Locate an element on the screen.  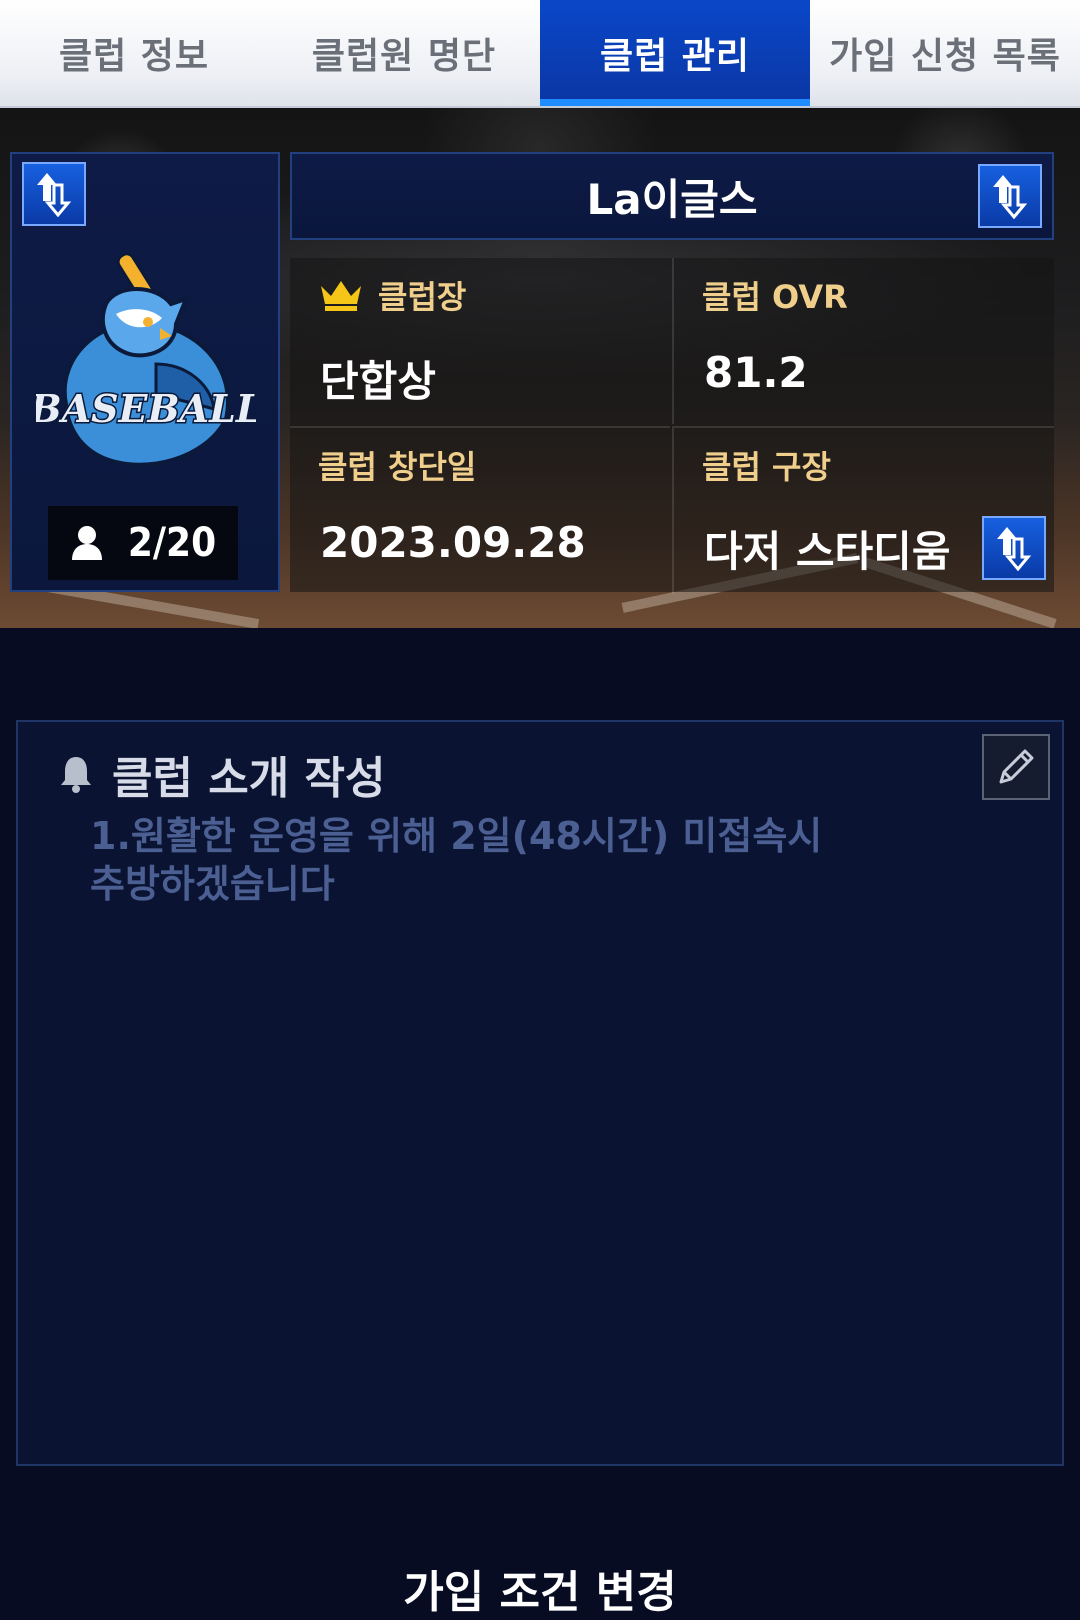
tab-label: 클럽 관리 is located at coordinates (674, 56).